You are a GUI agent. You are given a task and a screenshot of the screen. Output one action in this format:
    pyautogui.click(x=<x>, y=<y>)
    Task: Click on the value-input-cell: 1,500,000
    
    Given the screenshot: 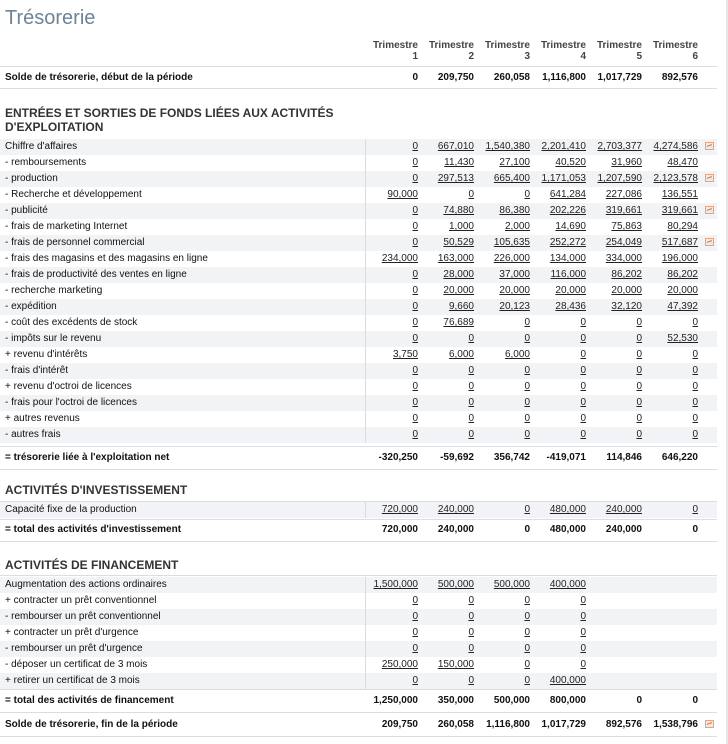 What is the action you would take?
    pyautogui.click(x=392, y=584)
    